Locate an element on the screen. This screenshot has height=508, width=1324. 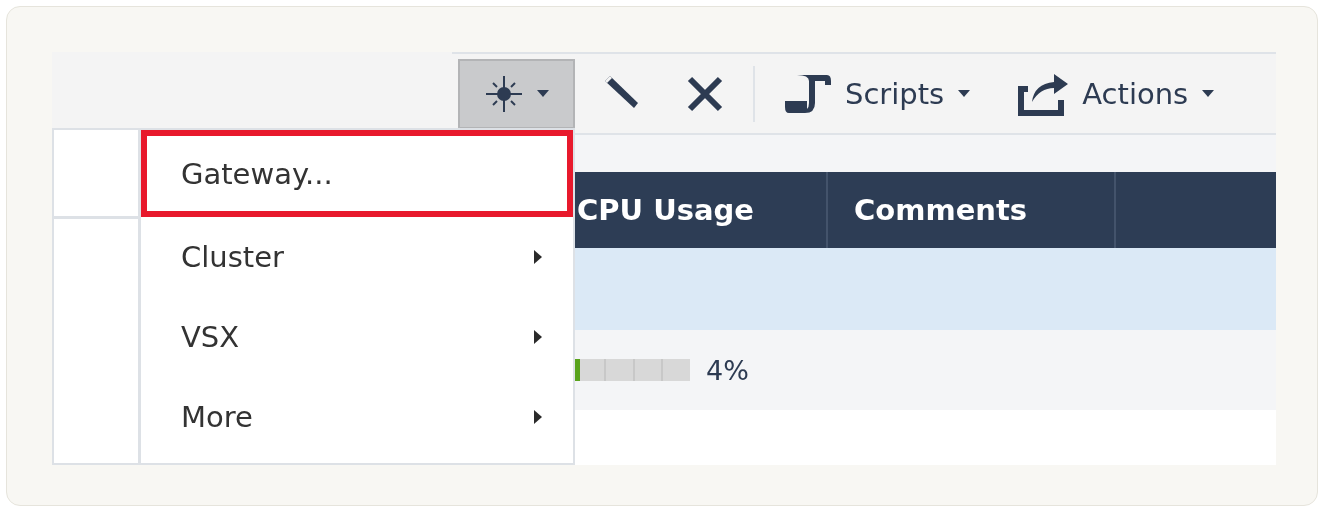
scripts-button: Scripts is located at coordinates (878, 93).